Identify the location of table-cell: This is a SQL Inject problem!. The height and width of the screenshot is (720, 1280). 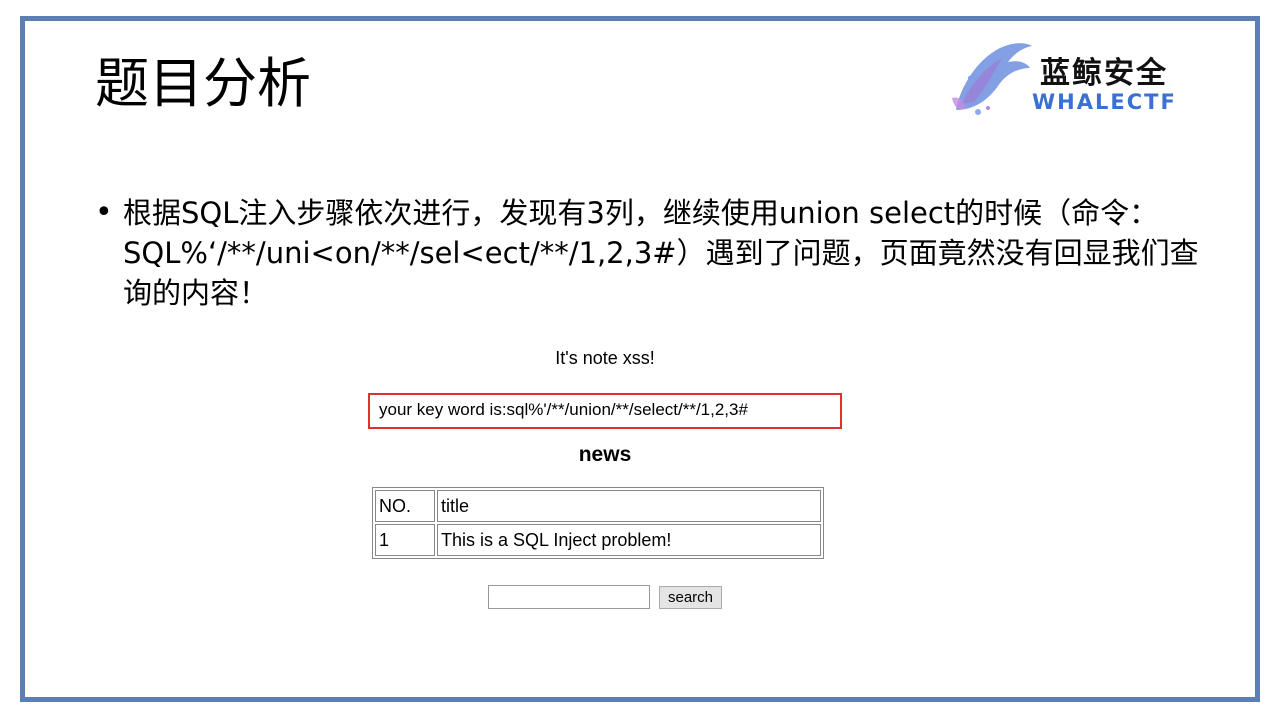
(629, 540).